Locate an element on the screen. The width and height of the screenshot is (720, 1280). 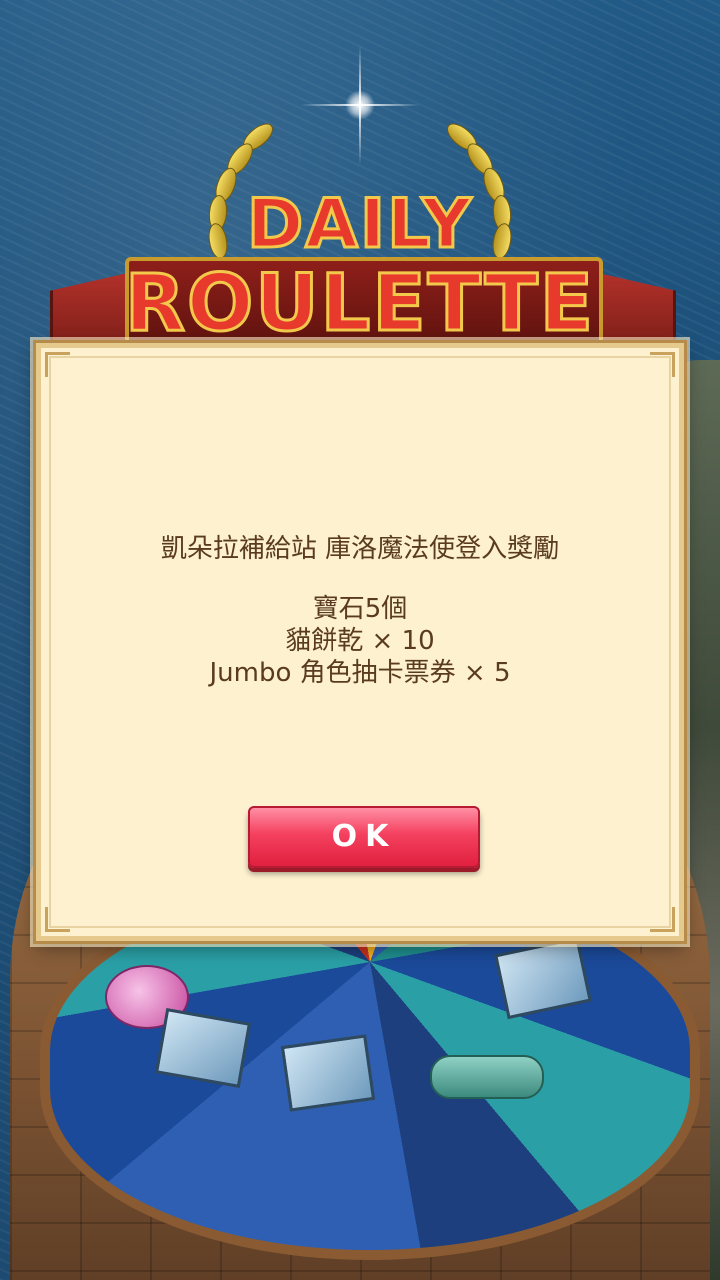
reward-item: 寶石5個 is located at coordinates (360, 609).